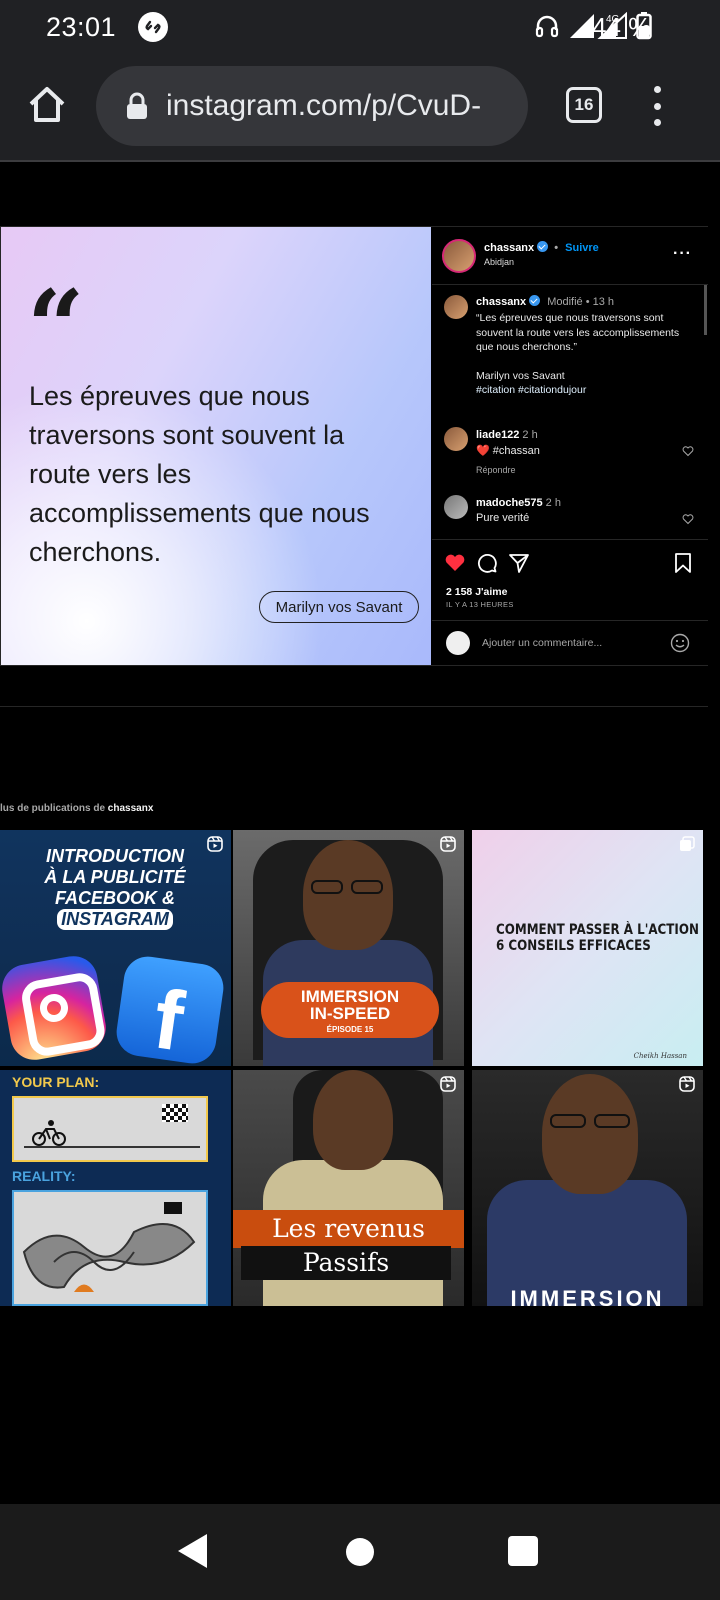  Describe the element at coordinates (360, 28) in the screenshot. I see `status-bar: 23:01 4G 44 %` at that location.